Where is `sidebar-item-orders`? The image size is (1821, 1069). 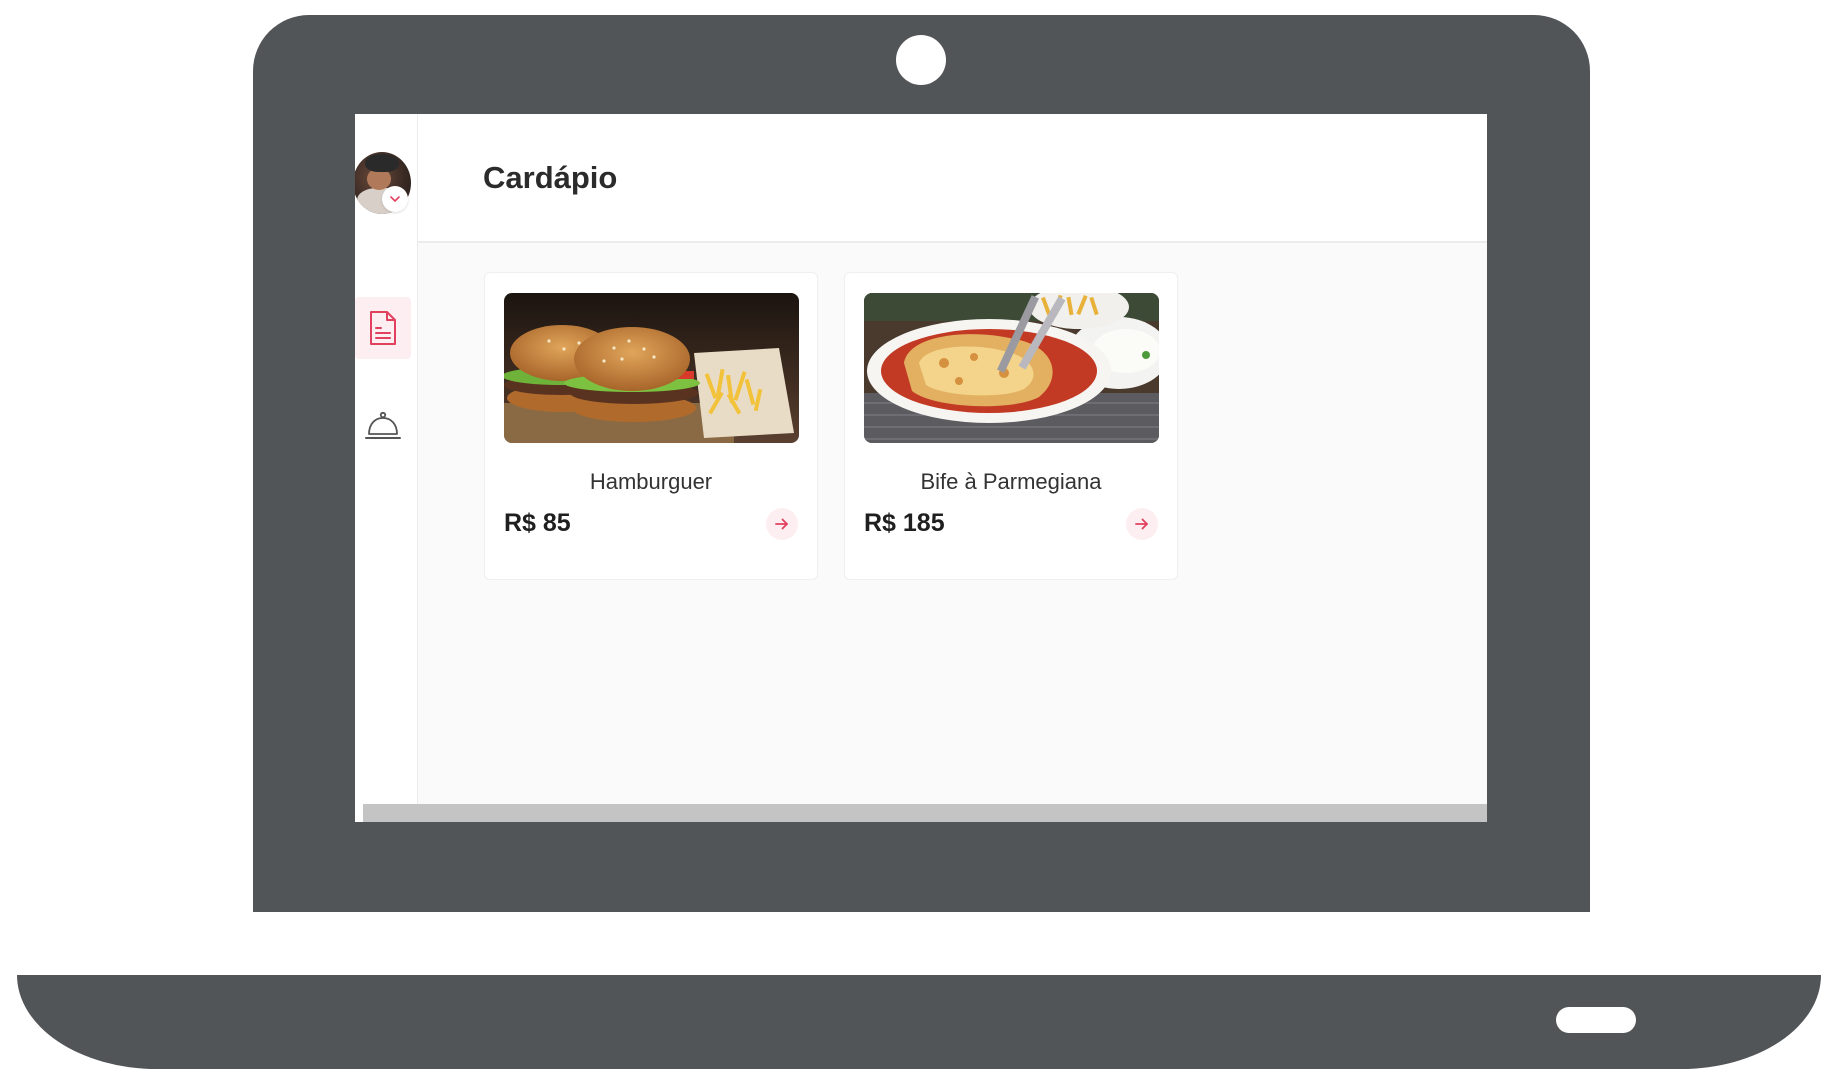
sidebar-item-orders is located at coordinates (383, 427).